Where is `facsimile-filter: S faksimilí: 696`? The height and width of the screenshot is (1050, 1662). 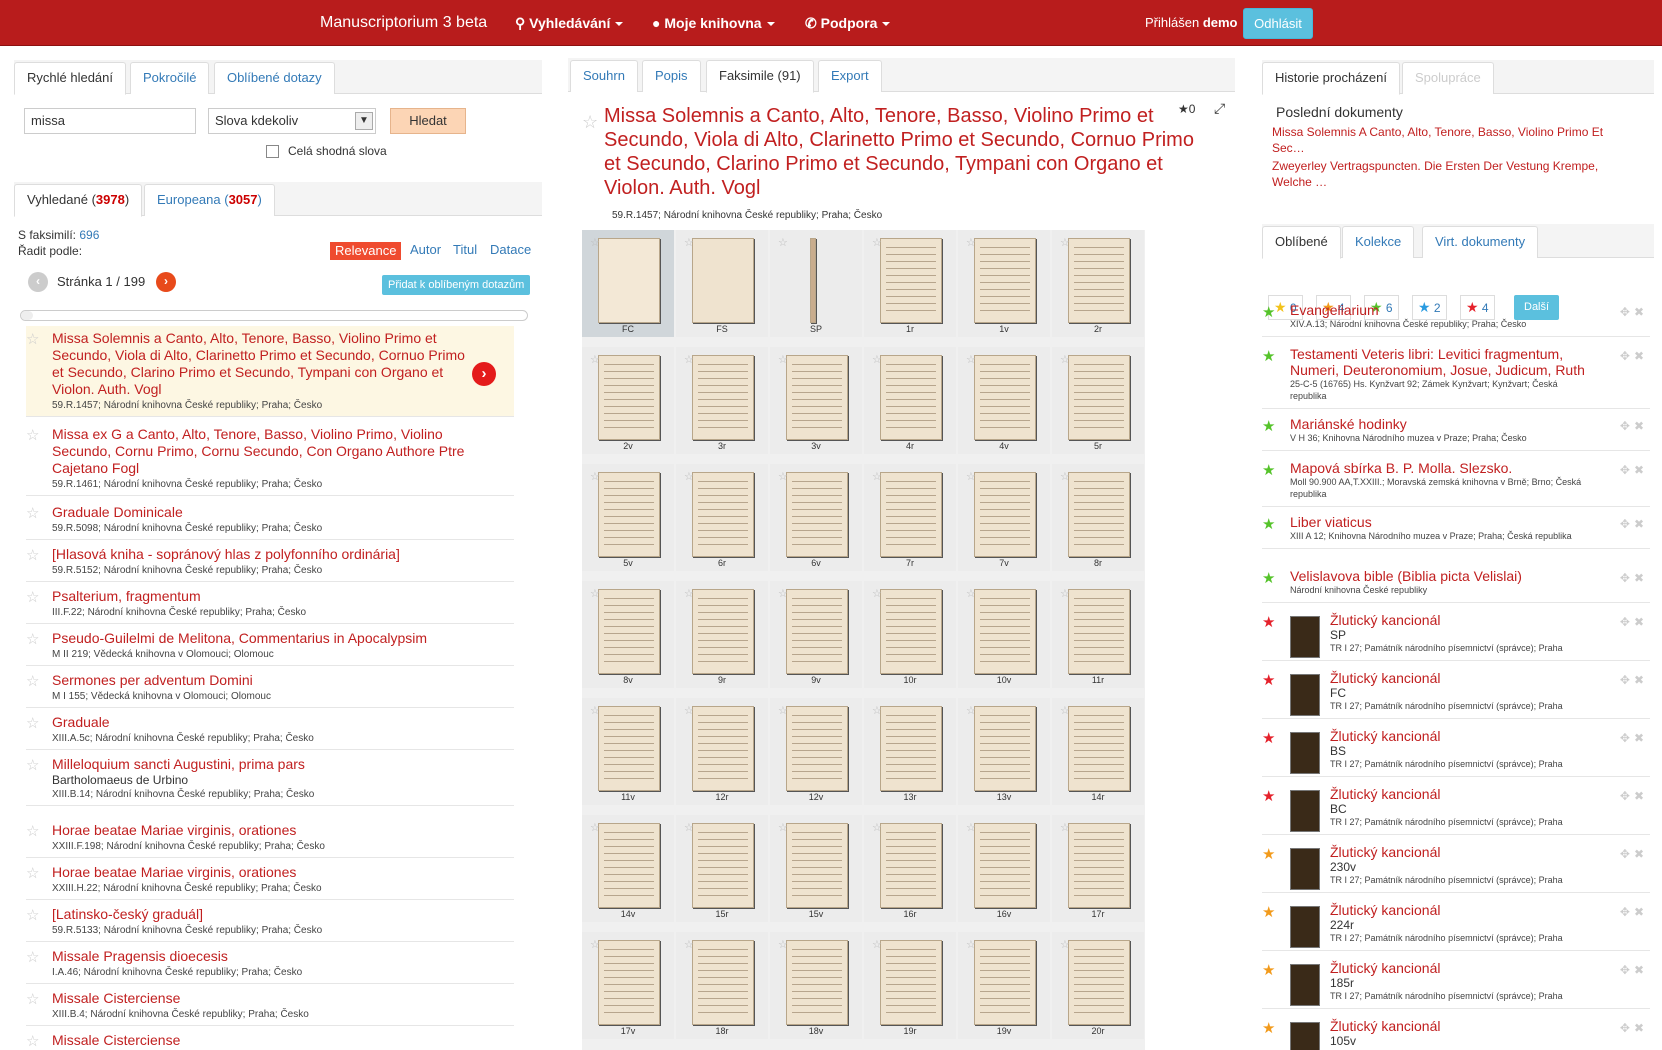
facsimile-filter: S faksimilí: 696 is located at coordinates (58, 235).